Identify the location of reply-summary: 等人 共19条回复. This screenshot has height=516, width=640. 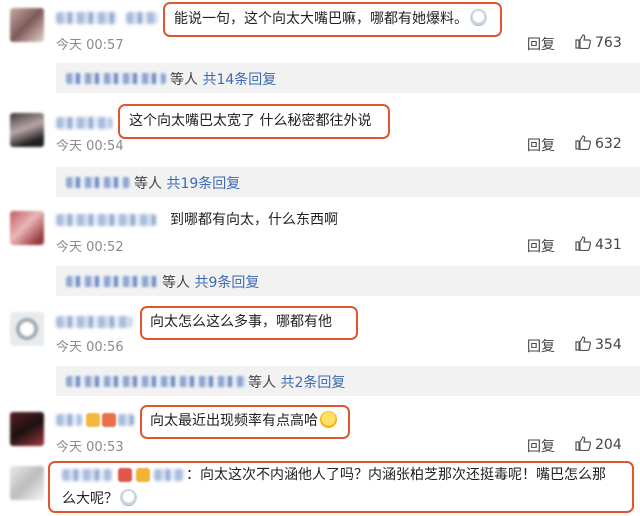
(348, 182).